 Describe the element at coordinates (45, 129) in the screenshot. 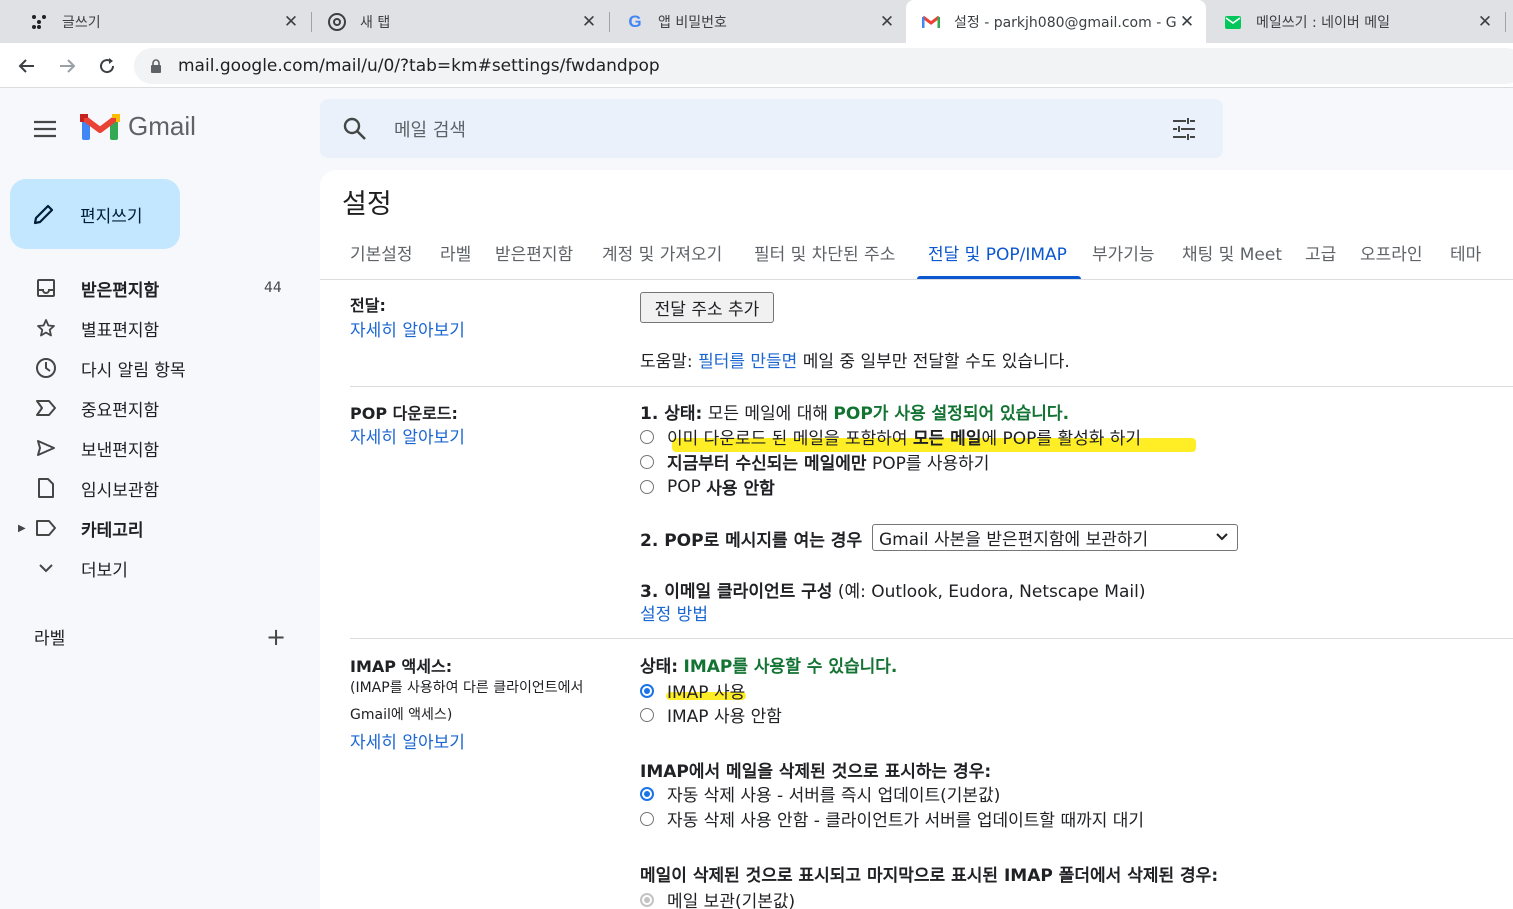

I see `main-menu-button` at that location.